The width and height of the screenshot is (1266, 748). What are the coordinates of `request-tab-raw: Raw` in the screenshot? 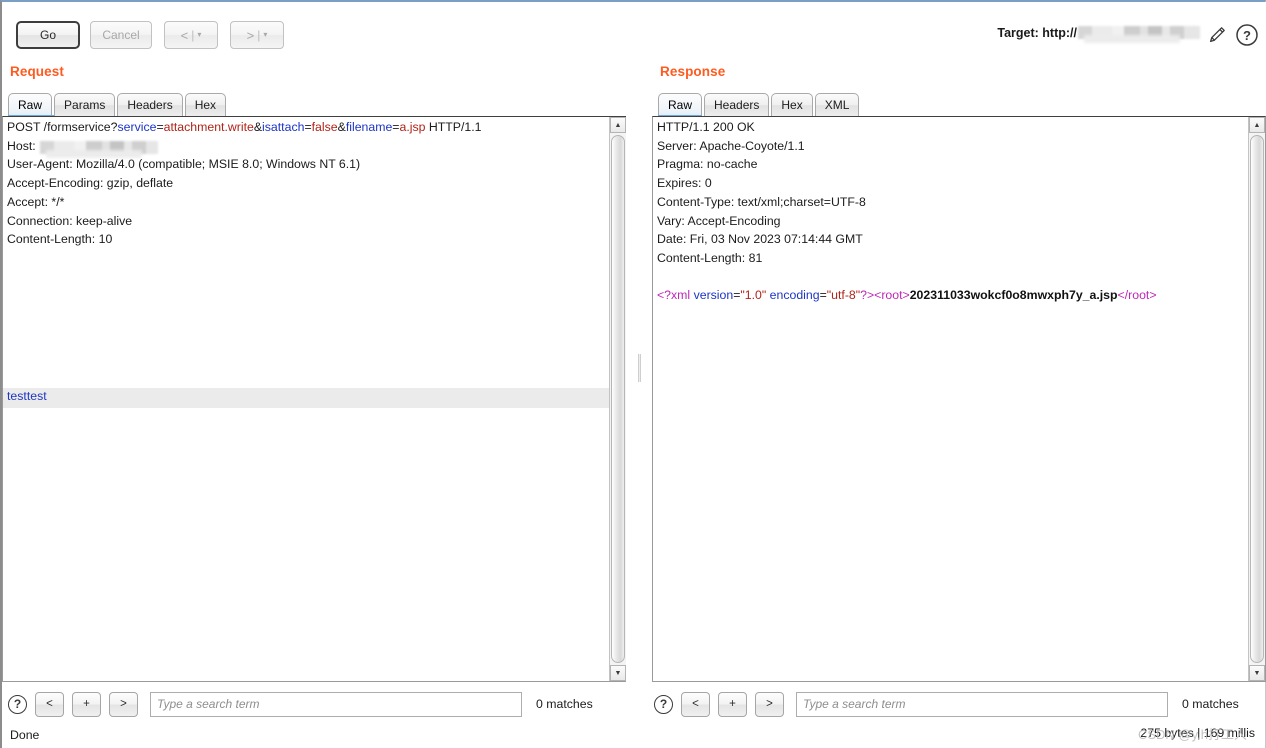 It's located at (30, 104).